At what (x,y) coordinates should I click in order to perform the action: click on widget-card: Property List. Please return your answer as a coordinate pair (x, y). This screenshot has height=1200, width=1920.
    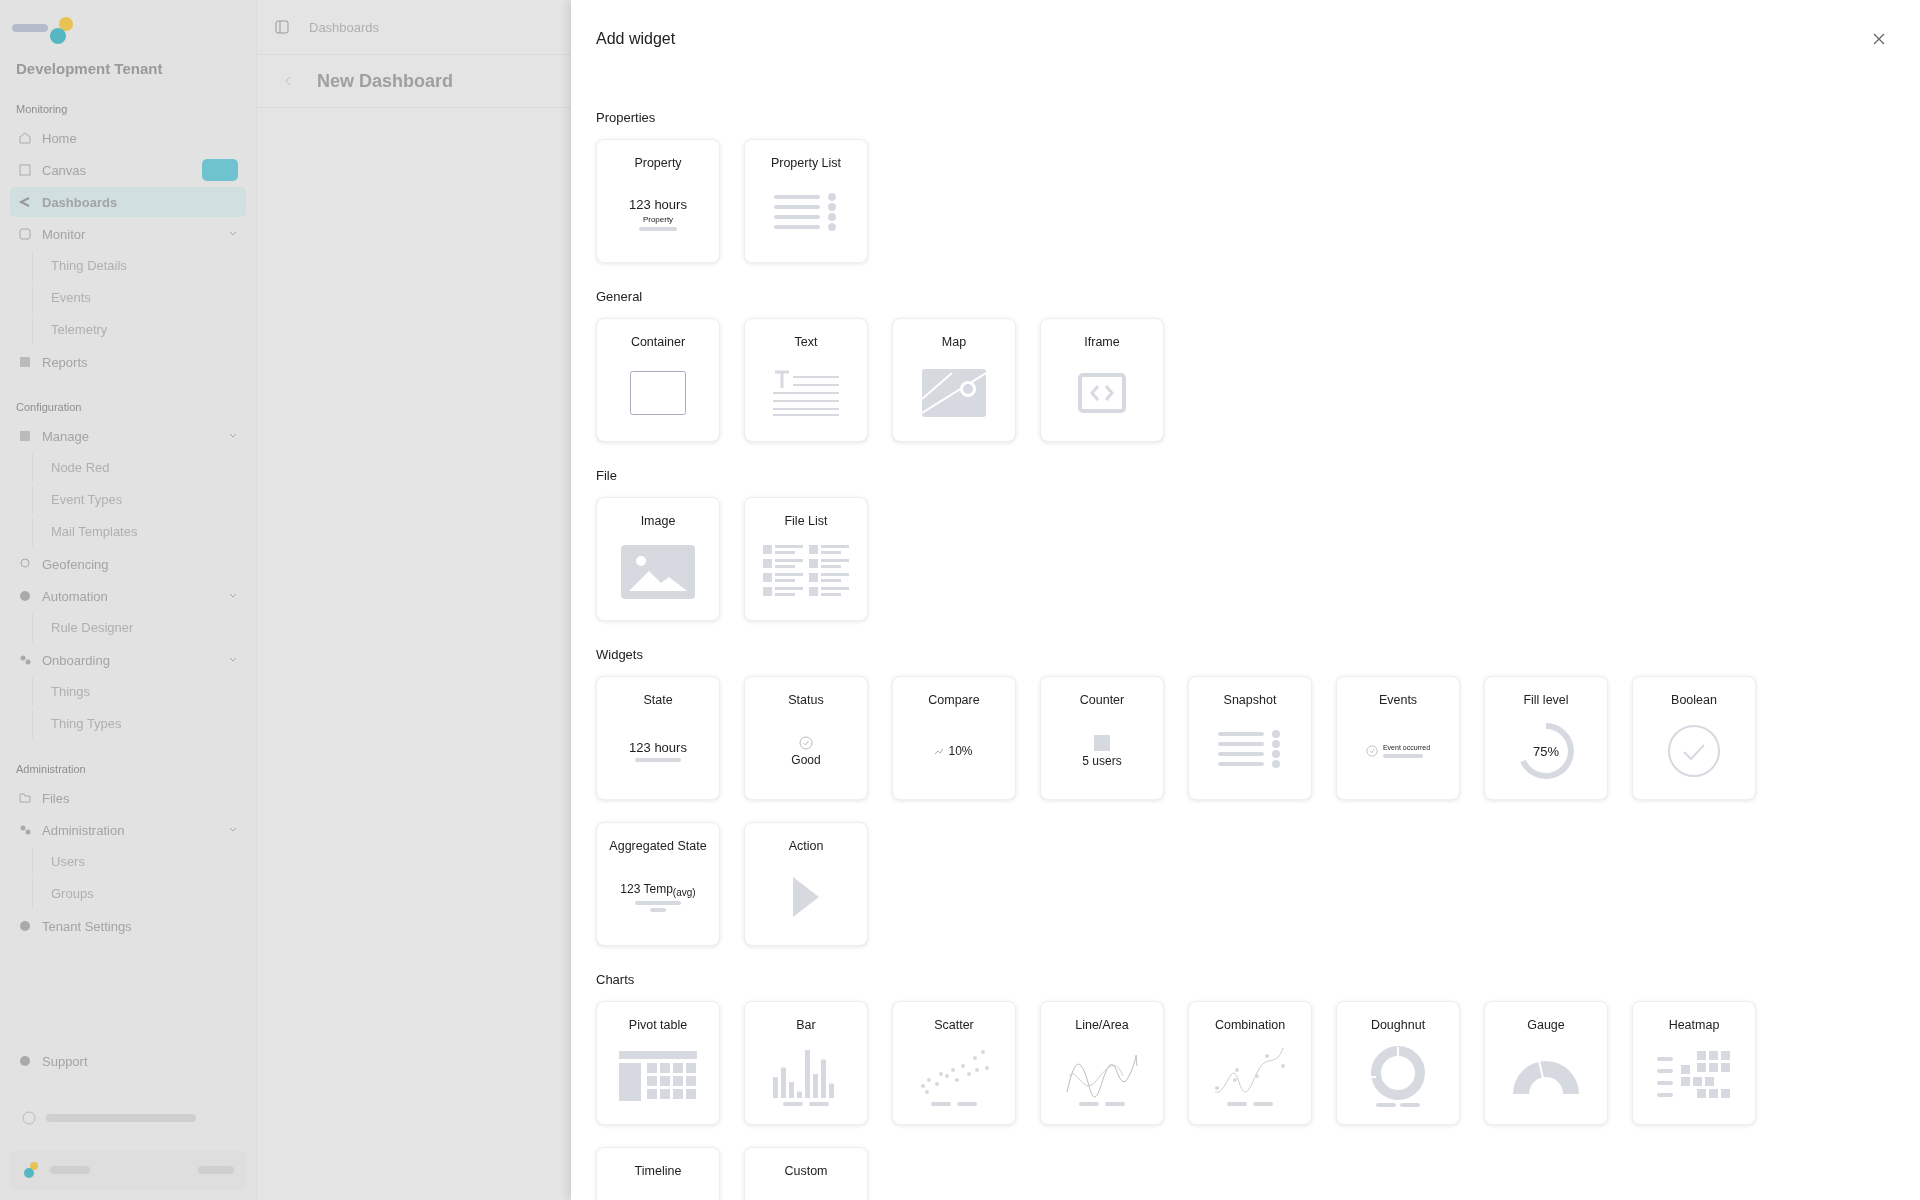
    Looking at the image, I should click on (806, 201).